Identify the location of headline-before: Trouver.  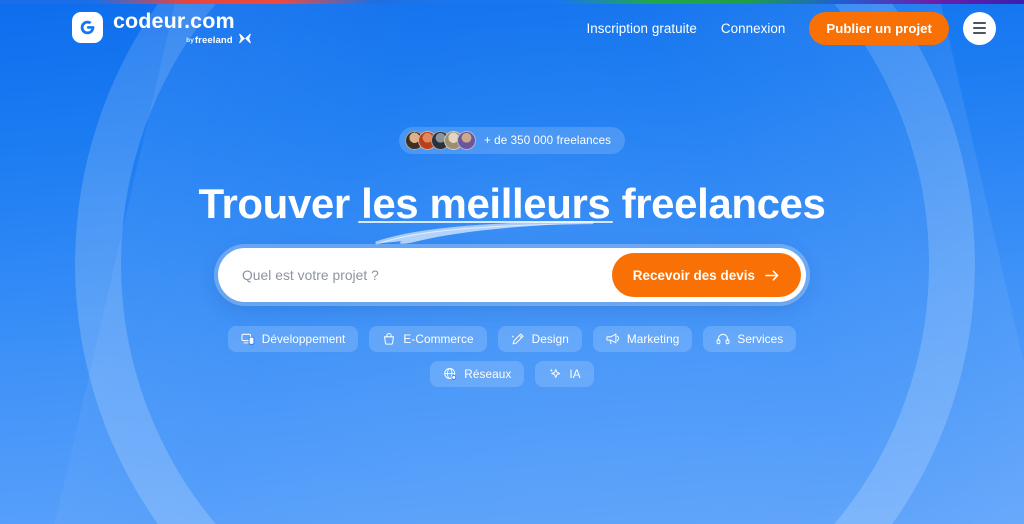
(280, 203).